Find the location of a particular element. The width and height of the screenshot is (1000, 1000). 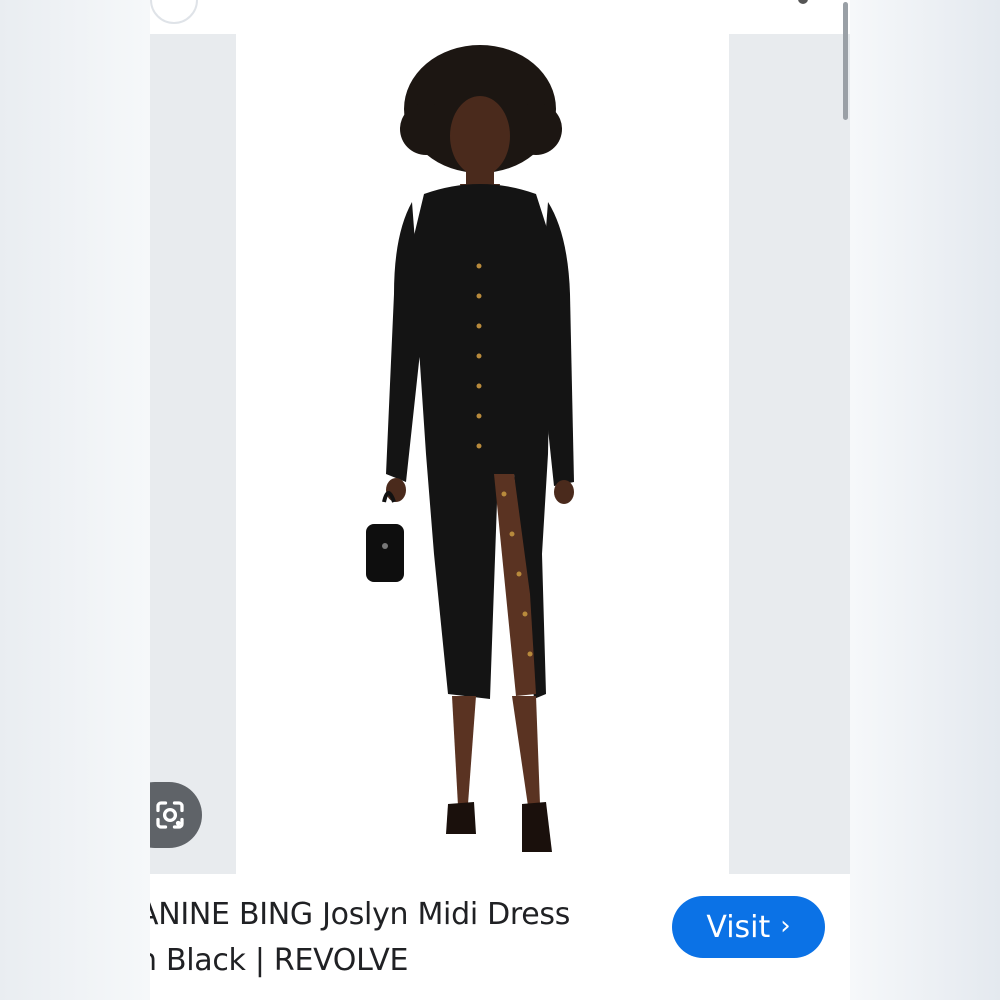

visit-button: Visit › is located at coordinates (748, 927).